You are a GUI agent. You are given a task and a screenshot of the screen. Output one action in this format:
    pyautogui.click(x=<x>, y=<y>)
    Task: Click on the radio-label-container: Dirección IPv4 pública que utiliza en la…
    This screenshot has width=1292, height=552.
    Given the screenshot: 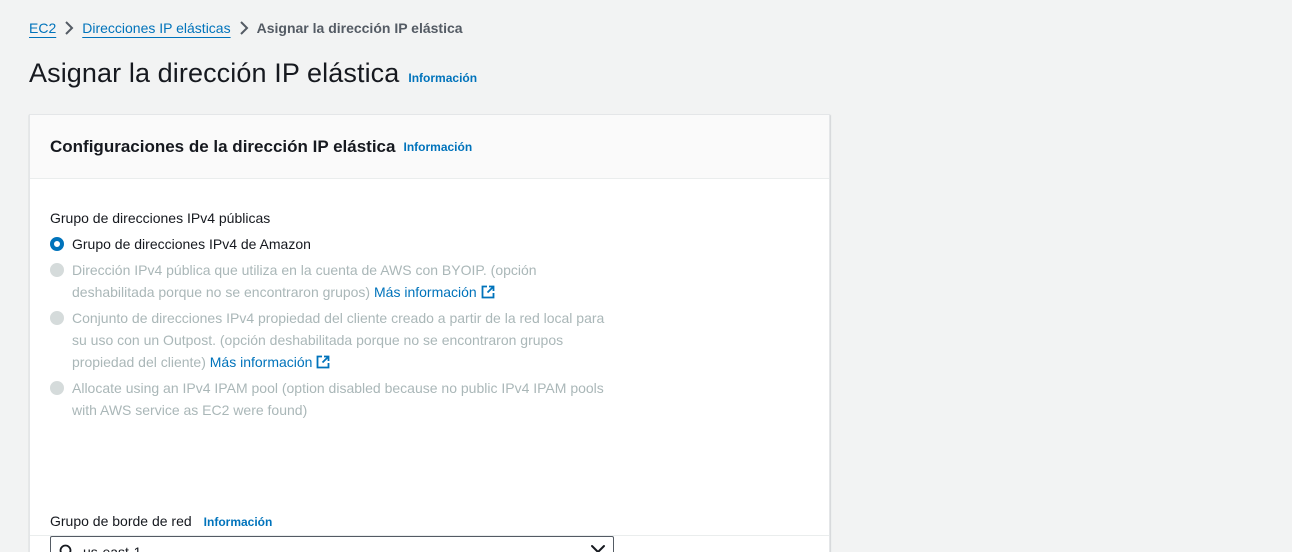 What is the action you would take?
    pyautogui.click(x=347, y=282)
    